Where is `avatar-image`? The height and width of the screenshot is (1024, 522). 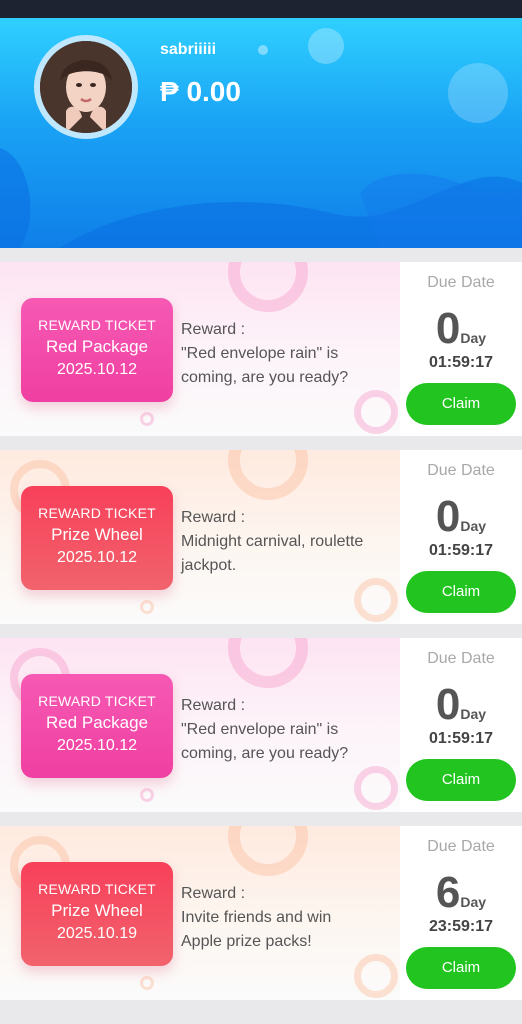 avatar-image is located at coordinates (86, 87).